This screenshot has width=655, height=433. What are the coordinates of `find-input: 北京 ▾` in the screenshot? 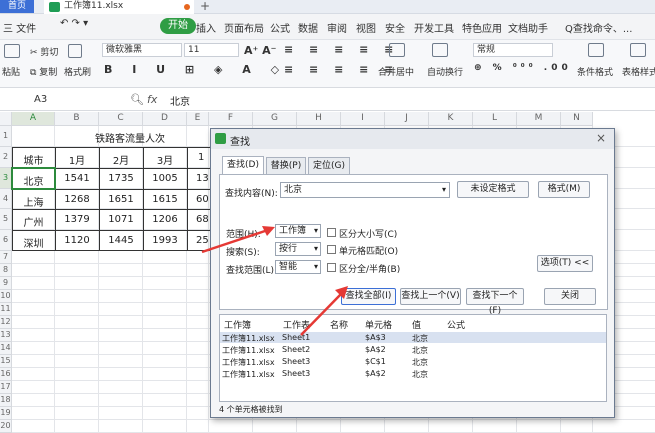 It's located at (365, 190).